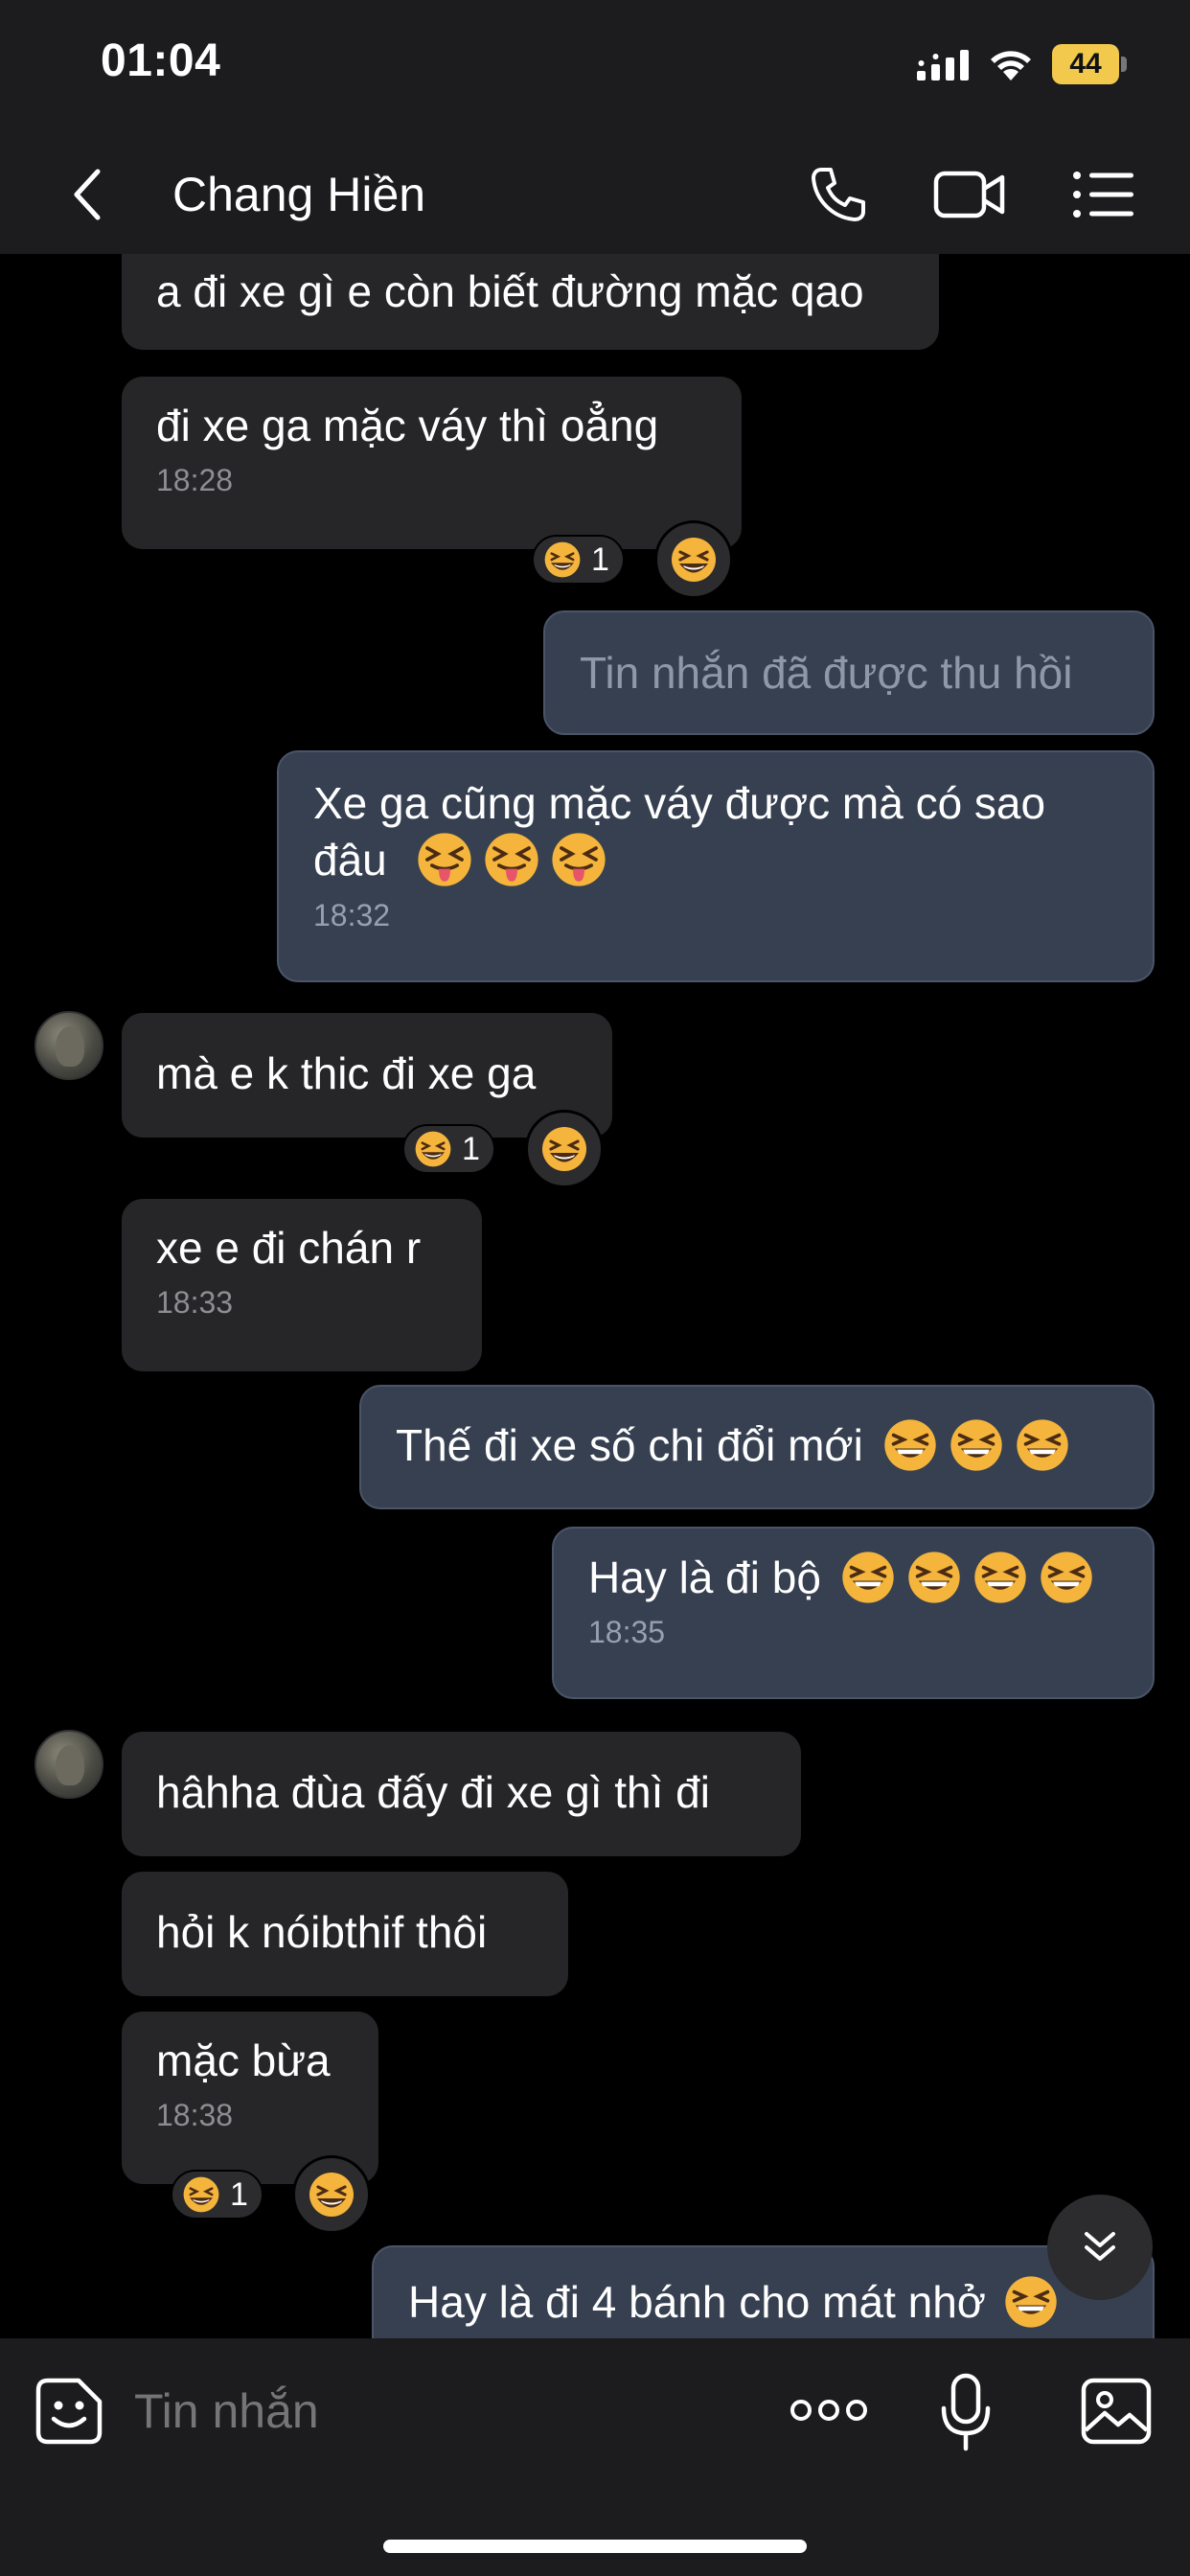  Describe the element at coordinates (595, 194) in the screenshot. I see `chat-header: Chang Hiền` at that location.